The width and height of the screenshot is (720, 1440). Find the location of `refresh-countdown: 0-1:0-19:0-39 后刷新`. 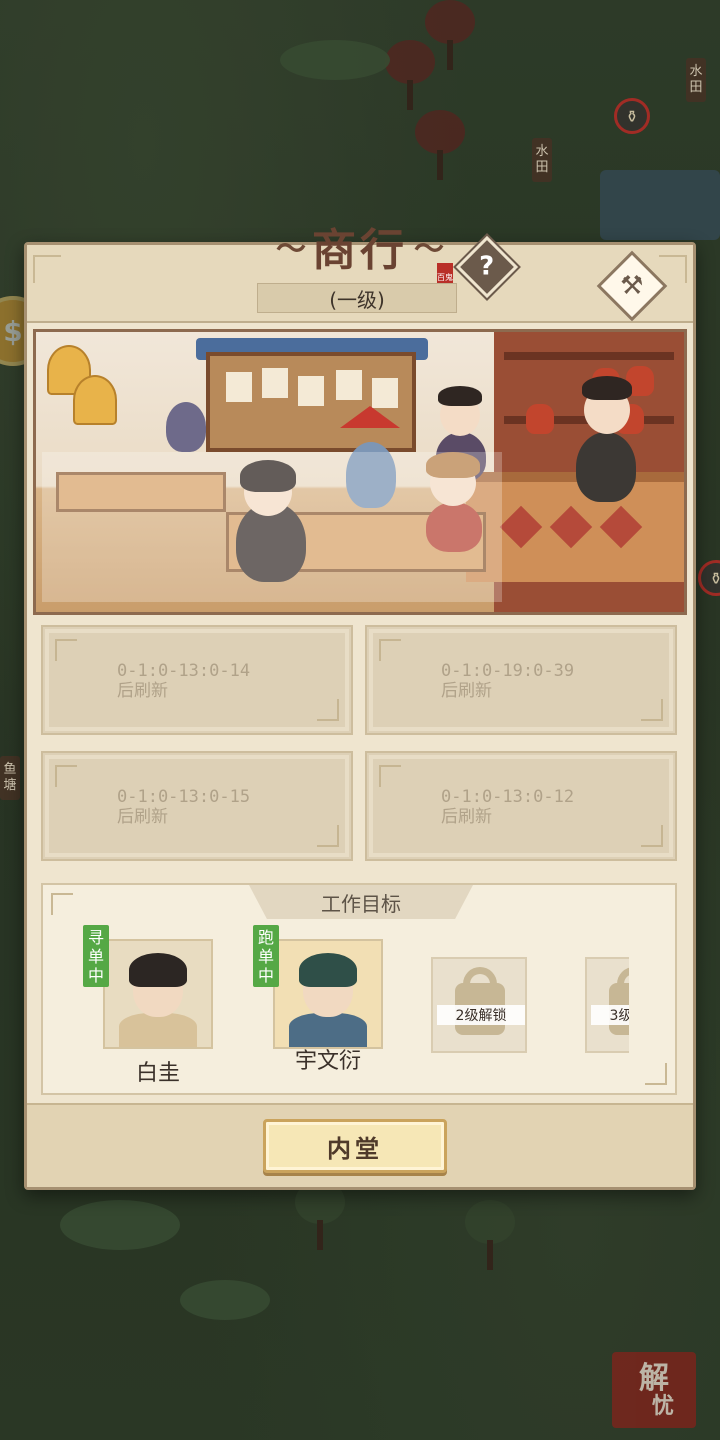

refresh-countdown: 0-1:0-19:0-39 后刷新 is located at coordinates (508, 681).